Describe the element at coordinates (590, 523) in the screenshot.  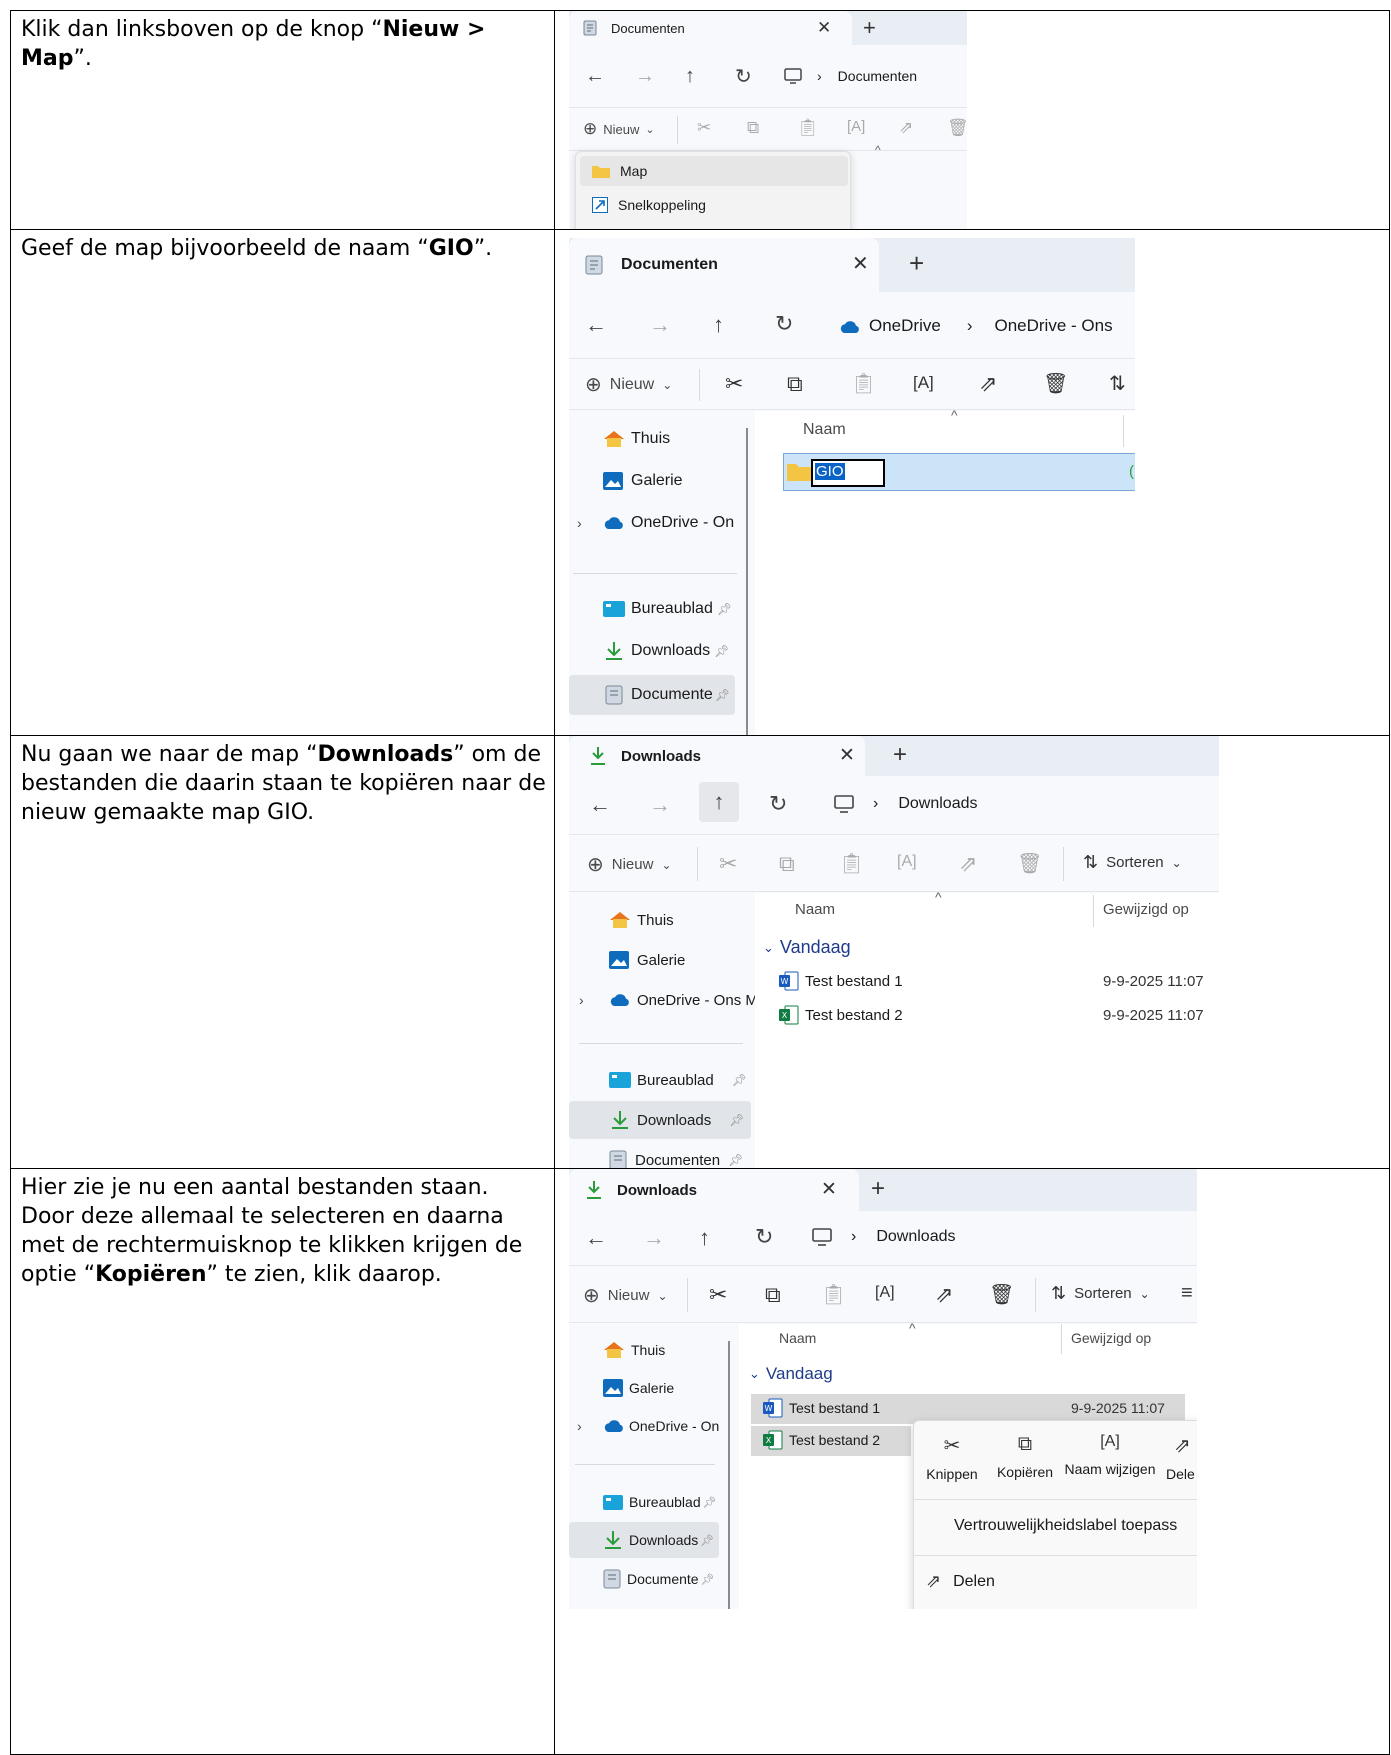
I see `chevron-right-icon: ›` at that location.